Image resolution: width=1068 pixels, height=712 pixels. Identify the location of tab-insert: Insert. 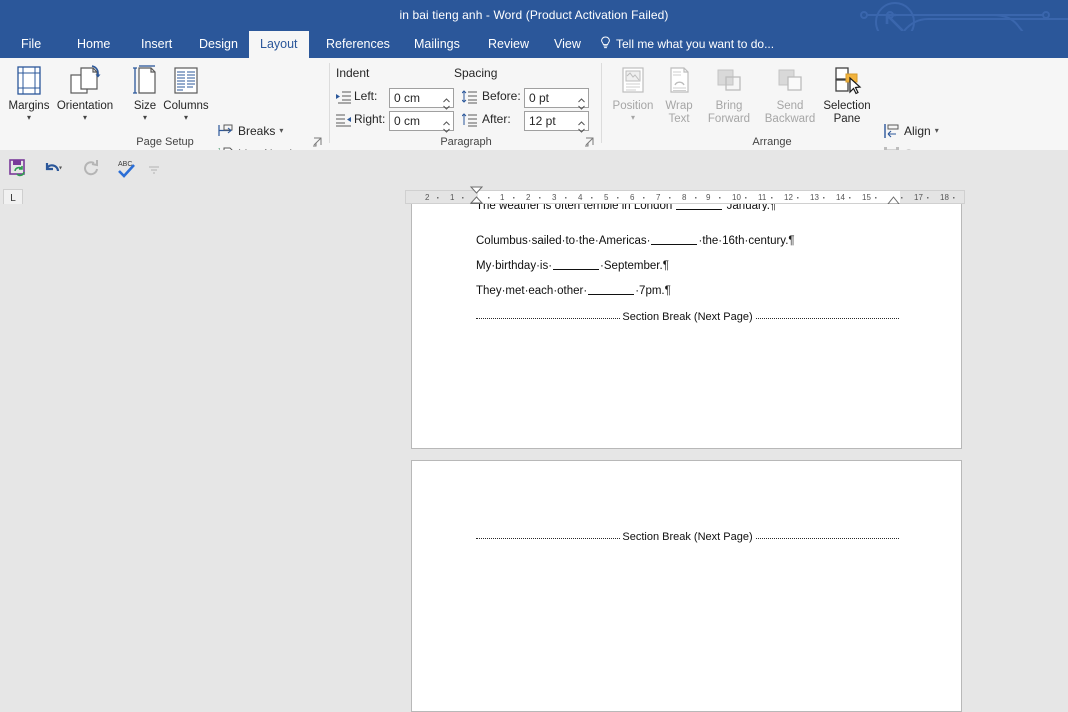
(156, 44).